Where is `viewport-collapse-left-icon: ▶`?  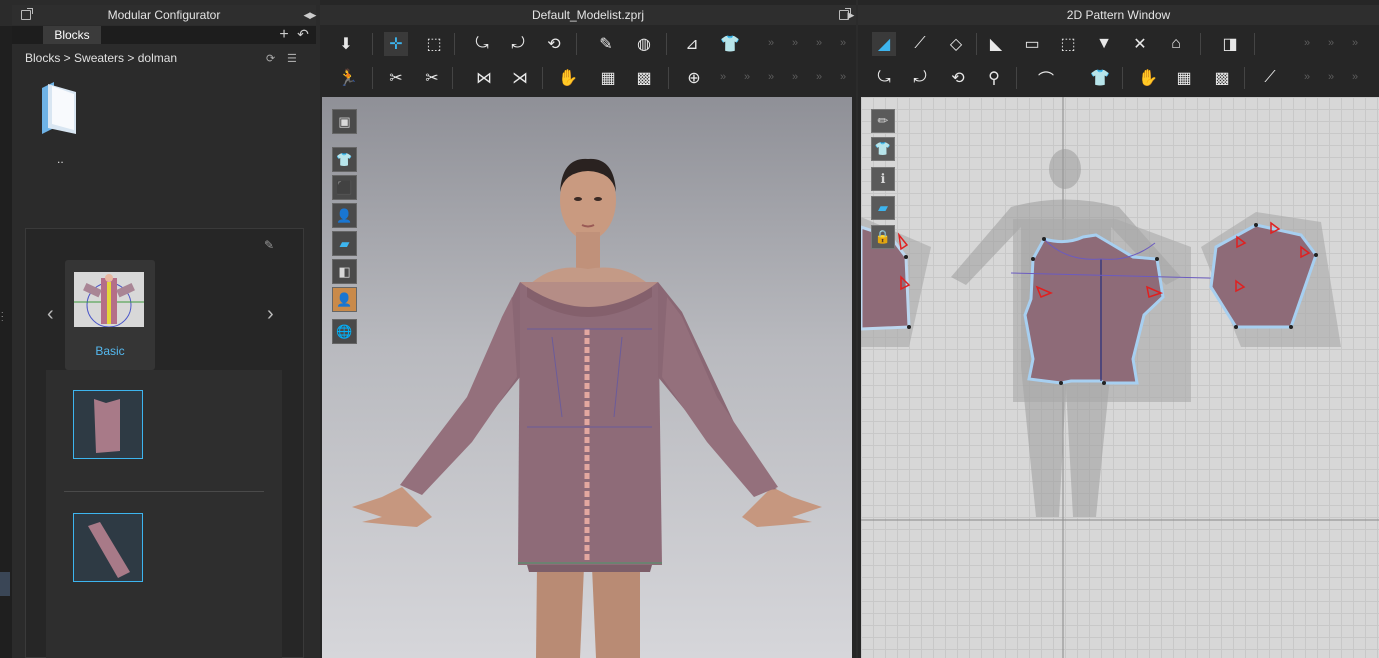 viewport-collapse-left-icon: ▶ is located at coordinates (313, 14).